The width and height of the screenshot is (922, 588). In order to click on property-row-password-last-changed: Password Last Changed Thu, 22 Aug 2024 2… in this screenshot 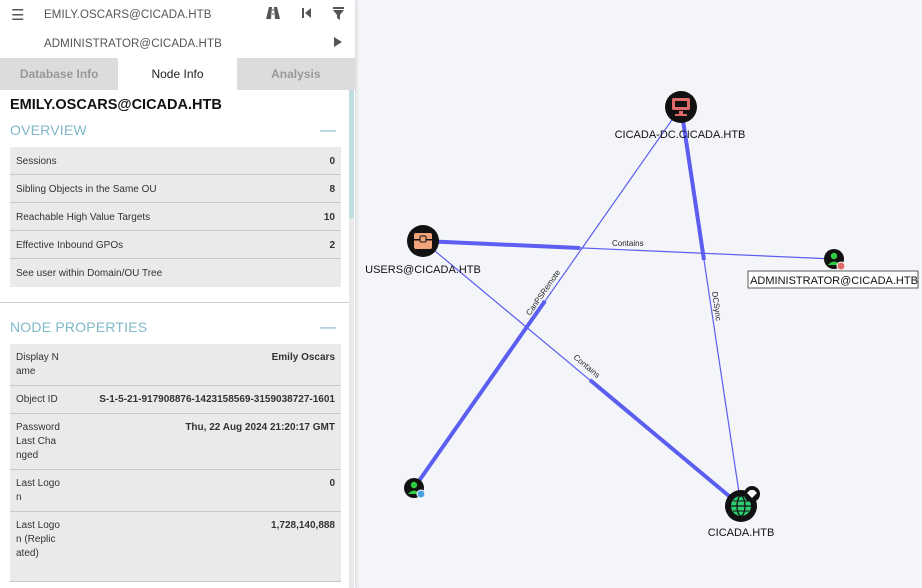, I will do `click(175, 442)`.